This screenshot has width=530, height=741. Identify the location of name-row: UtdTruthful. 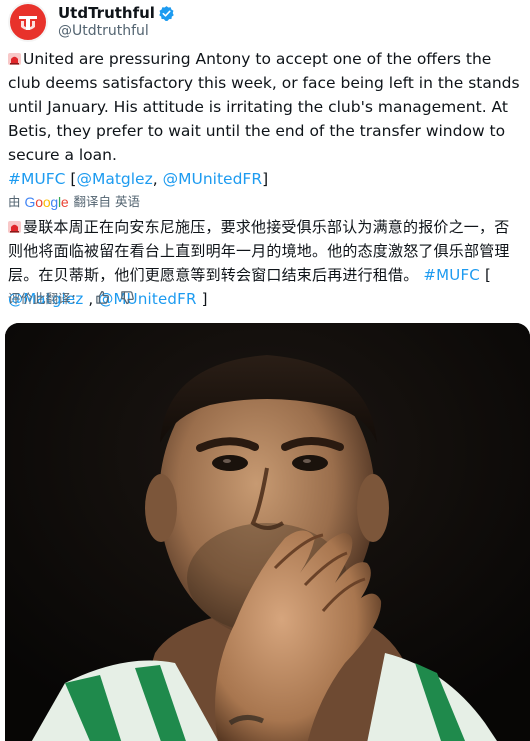
(116, 13).